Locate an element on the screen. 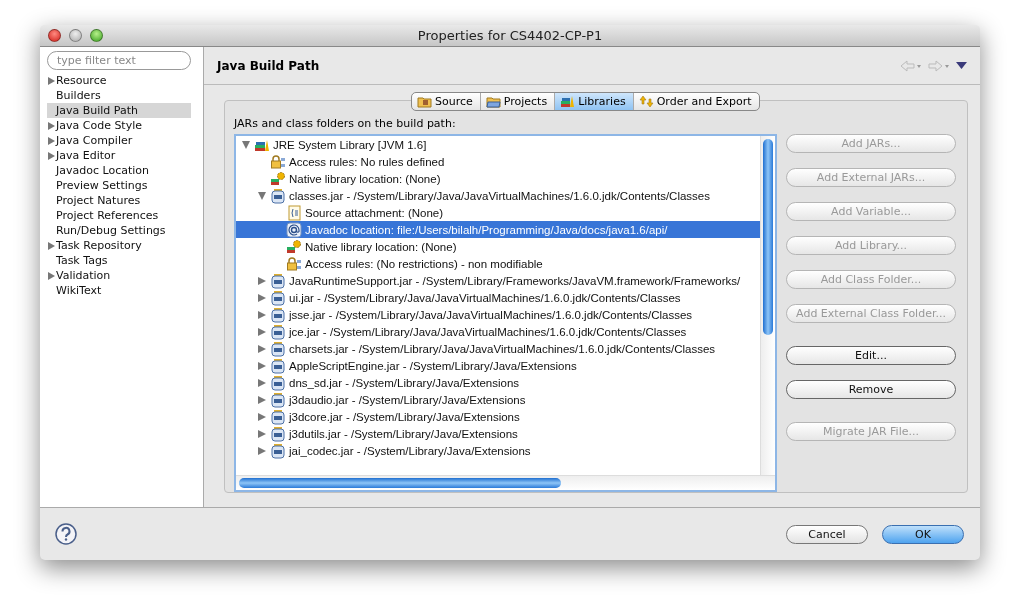  package-folder-icon is located at coordinates (424, 101).